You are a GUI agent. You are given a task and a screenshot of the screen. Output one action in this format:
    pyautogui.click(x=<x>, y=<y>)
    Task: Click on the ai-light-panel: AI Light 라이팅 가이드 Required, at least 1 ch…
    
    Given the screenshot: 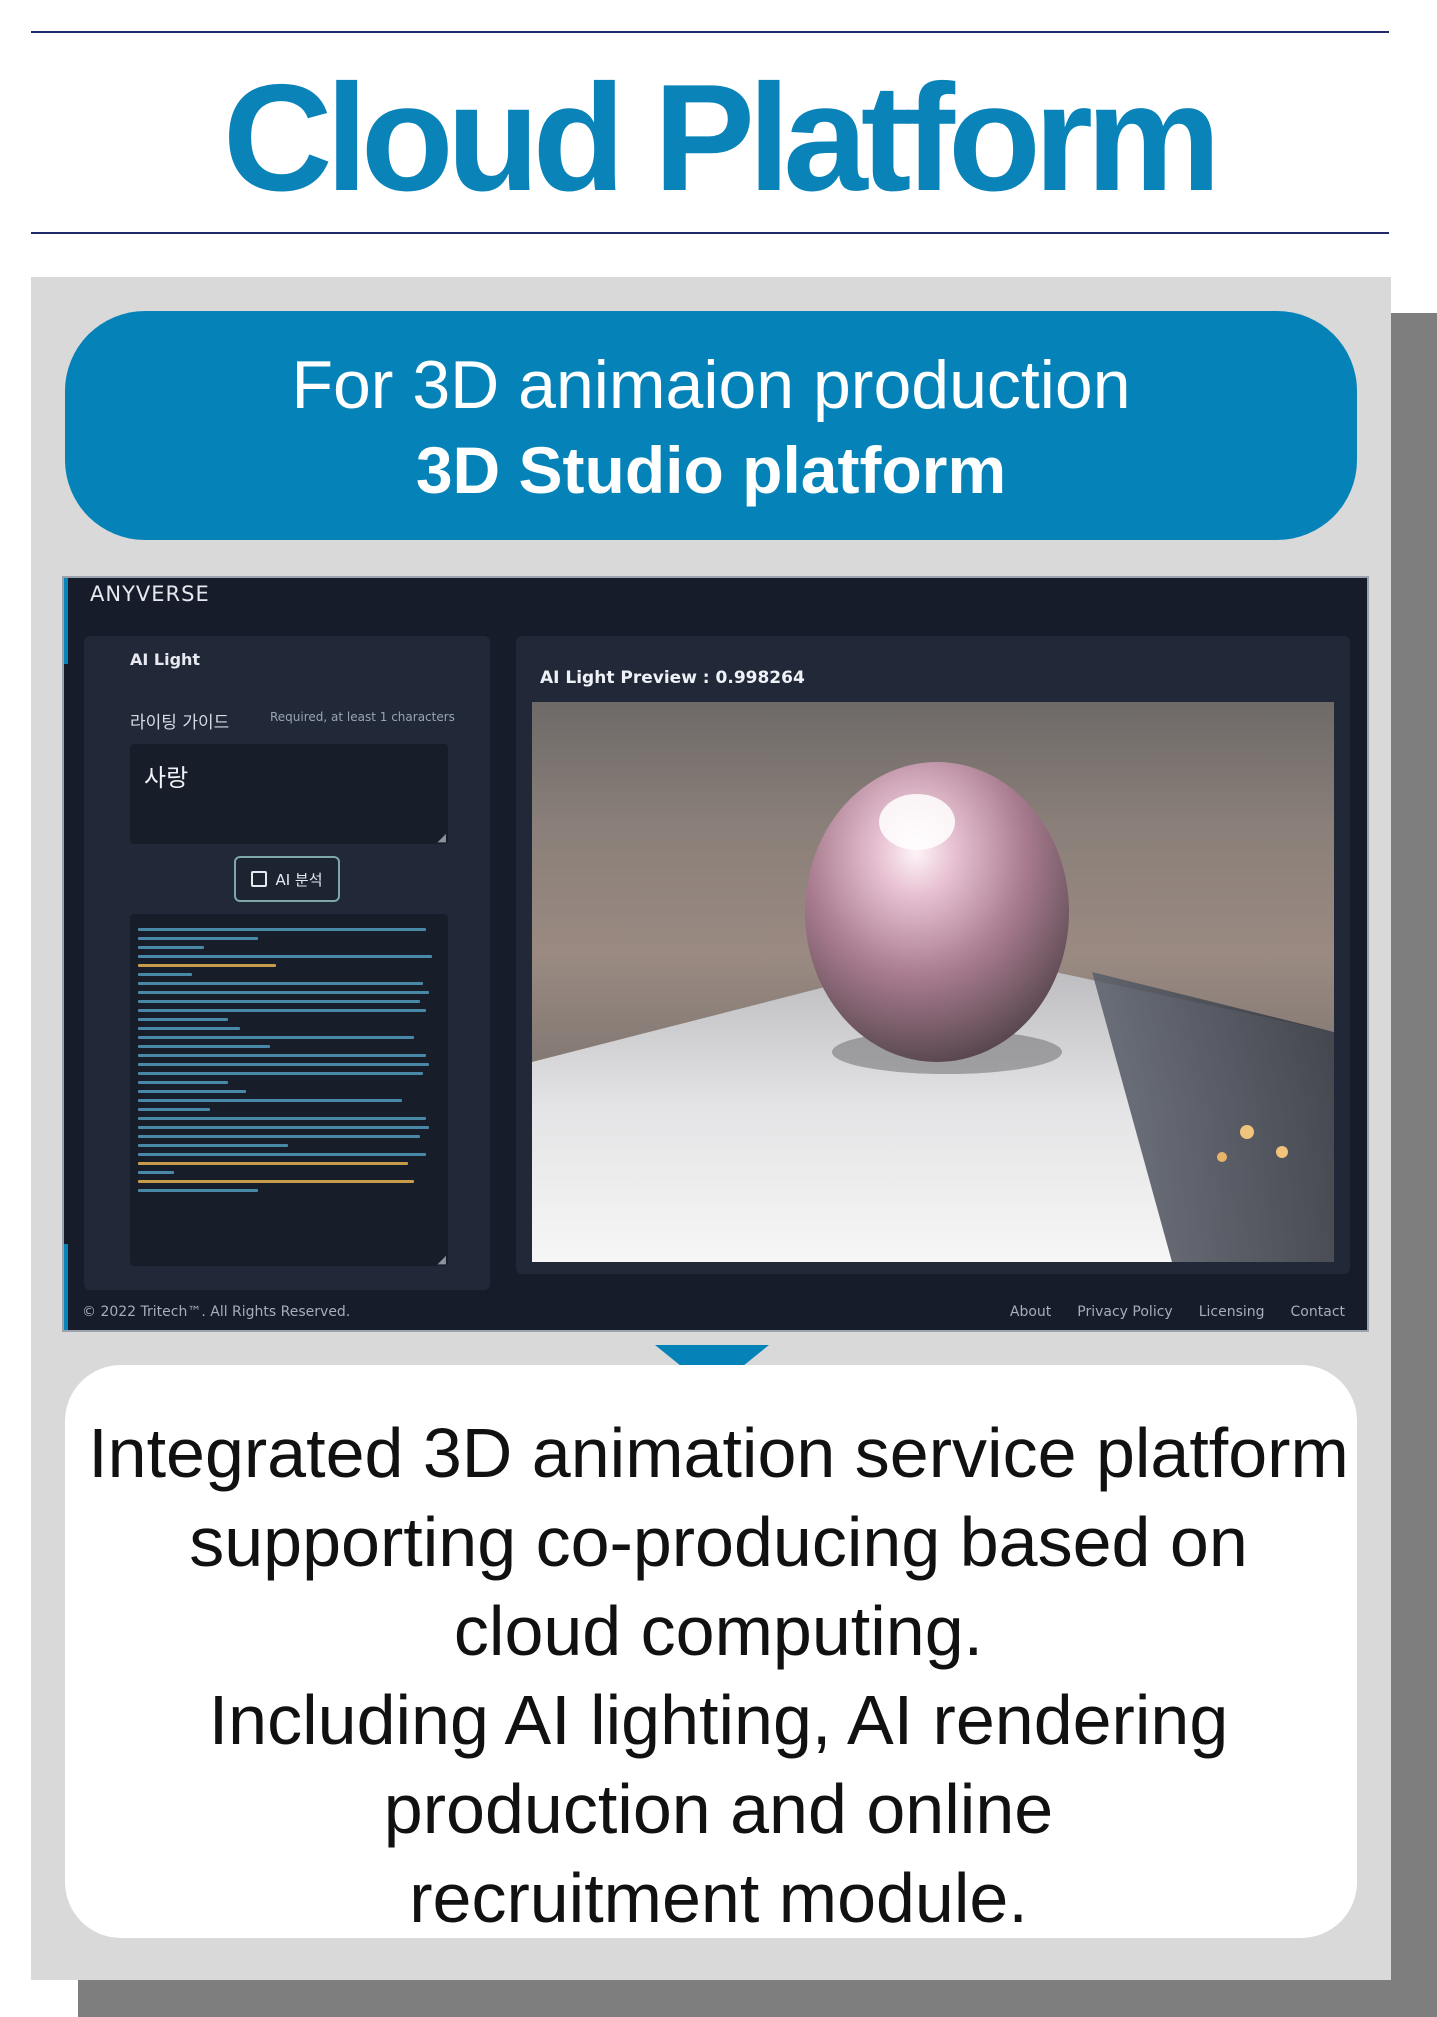 What is the action you would take?
    pyautogui.click(x=287, y=963)
    